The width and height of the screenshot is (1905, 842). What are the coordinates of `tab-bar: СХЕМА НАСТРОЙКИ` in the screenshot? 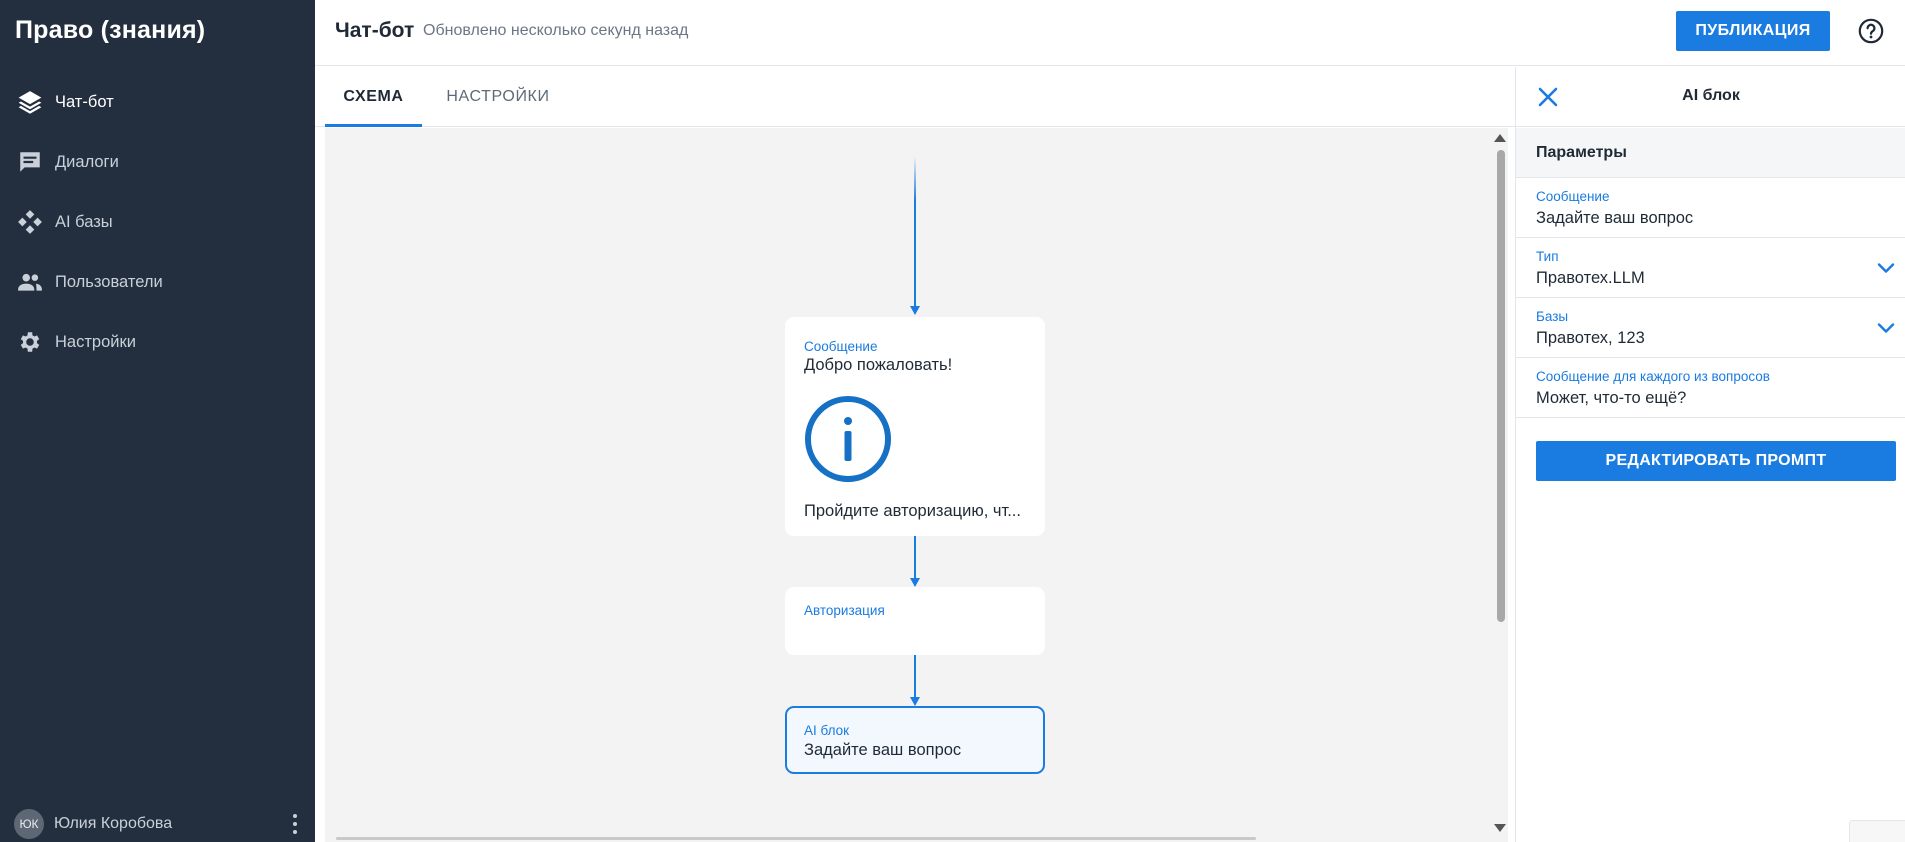 It's located at (915, 97).